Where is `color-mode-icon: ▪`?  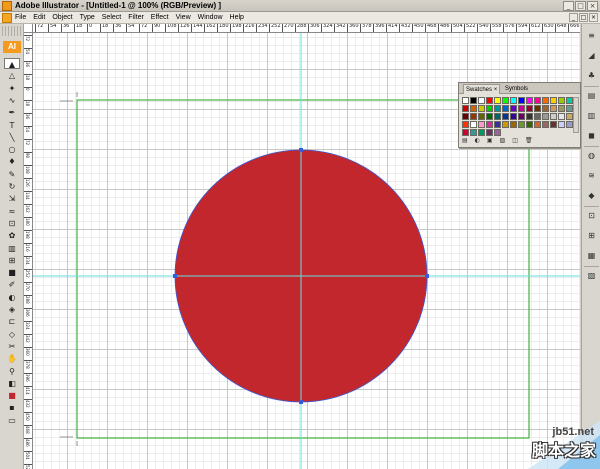
color-mode-icon: ▪ is located at coordinates (12, 407).